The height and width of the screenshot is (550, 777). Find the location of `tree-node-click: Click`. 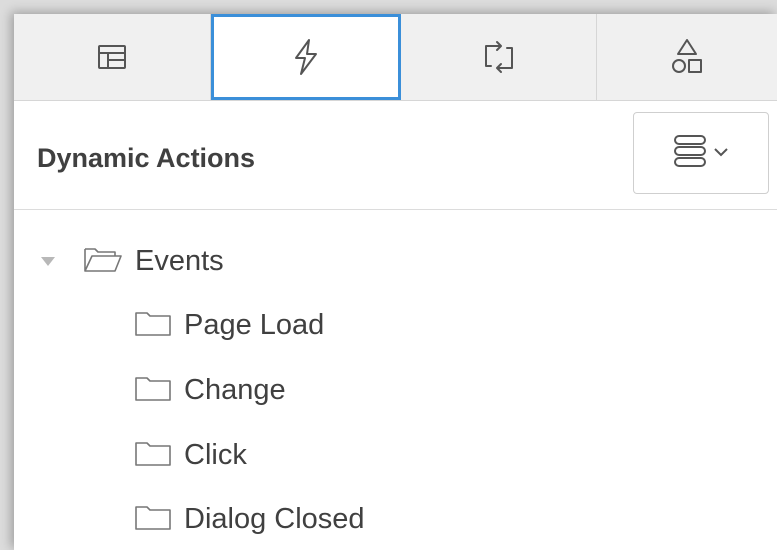

tree-node-click: Click is located at coordinates (190, 455).